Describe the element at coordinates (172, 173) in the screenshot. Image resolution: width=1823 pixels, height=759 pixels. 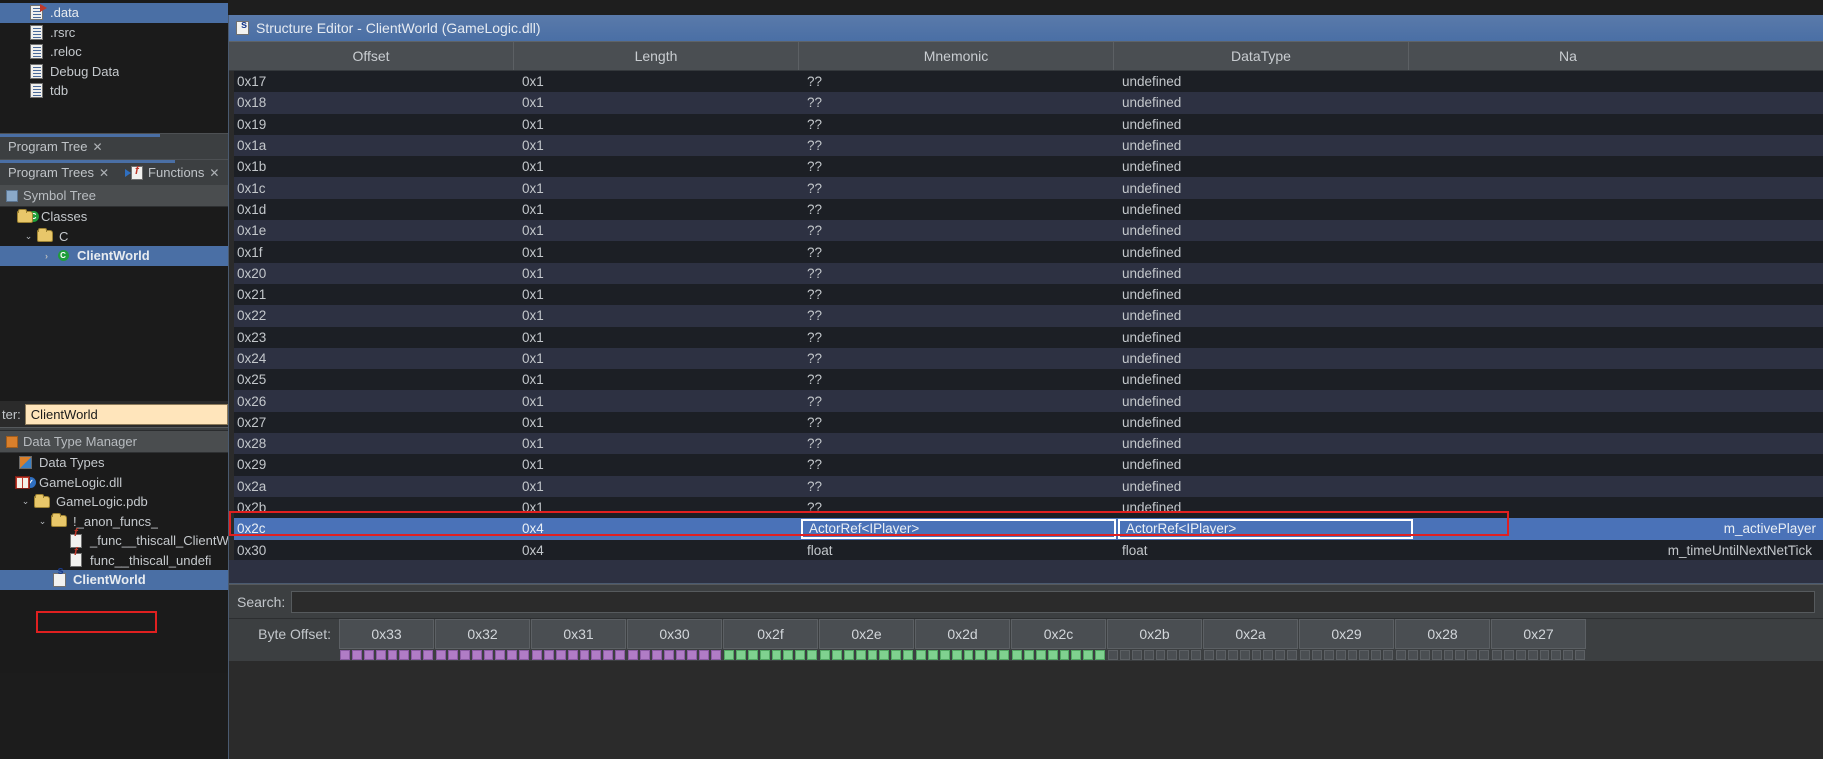
I see `tab-functions: Functions ✕` at that location.